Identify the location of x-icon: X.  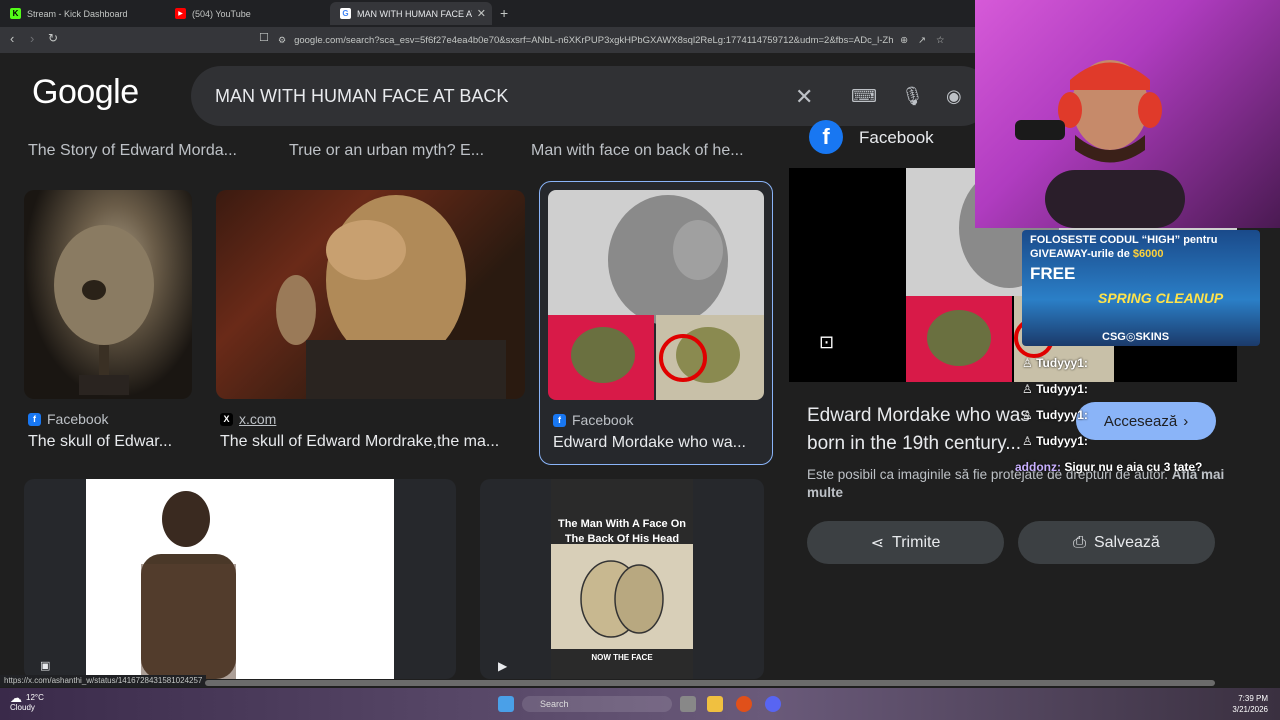
(226, 419).